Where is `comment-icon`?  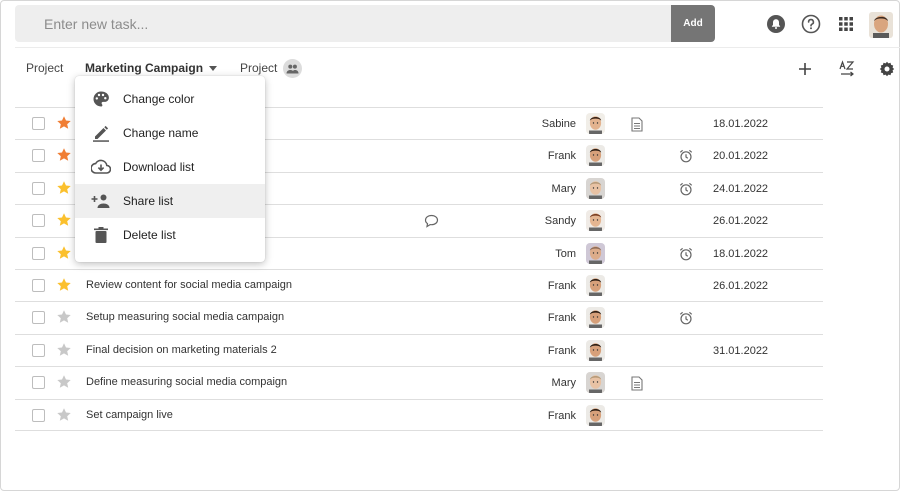
comment-icon is located at coordinates (431, 221).